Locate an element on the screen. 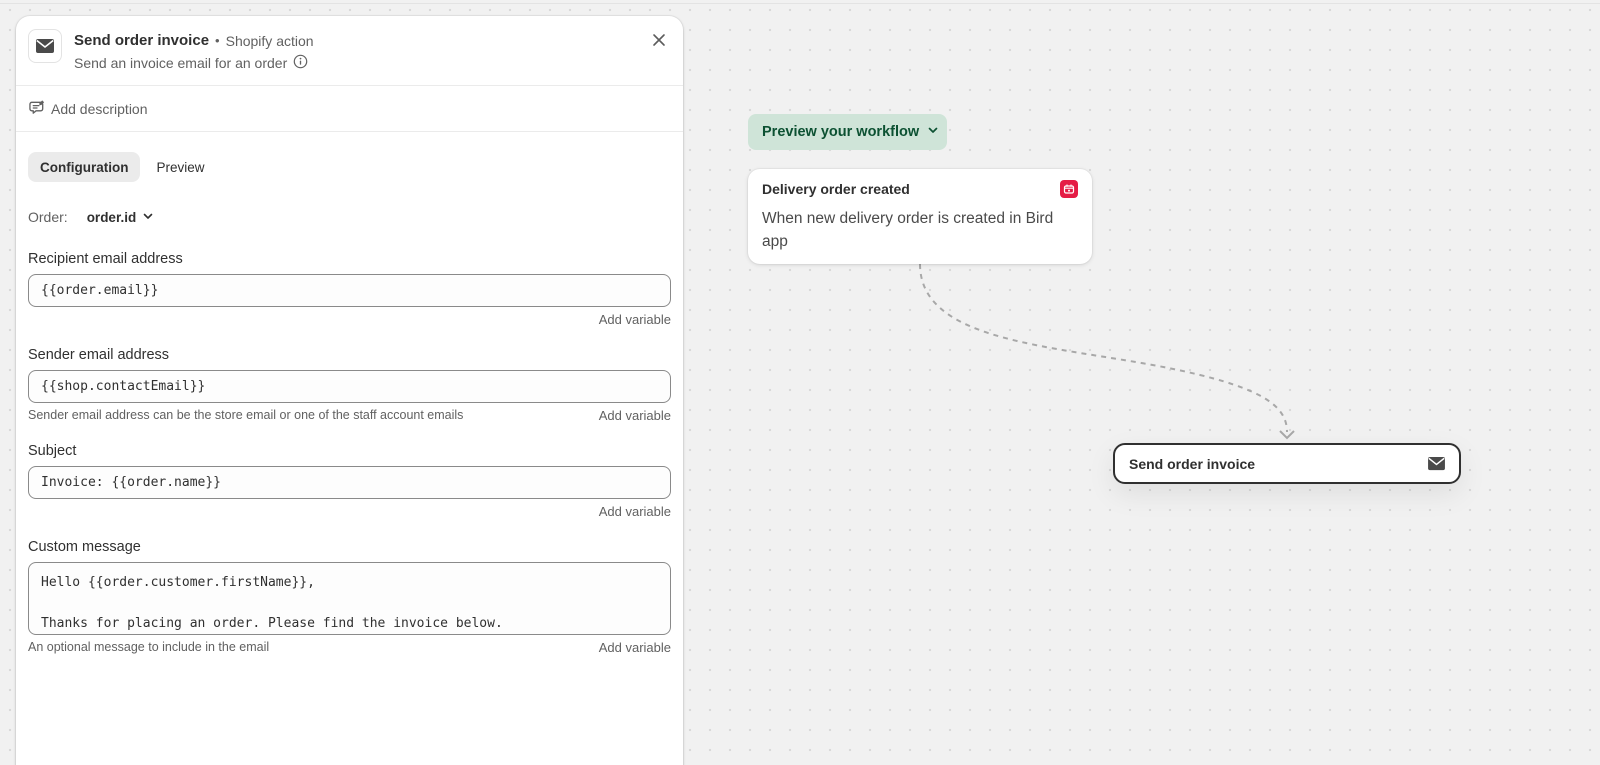 The height and width of the screenshot is (765, 1600). tab-configuration: Configuration is located at coordinates (84, 167).